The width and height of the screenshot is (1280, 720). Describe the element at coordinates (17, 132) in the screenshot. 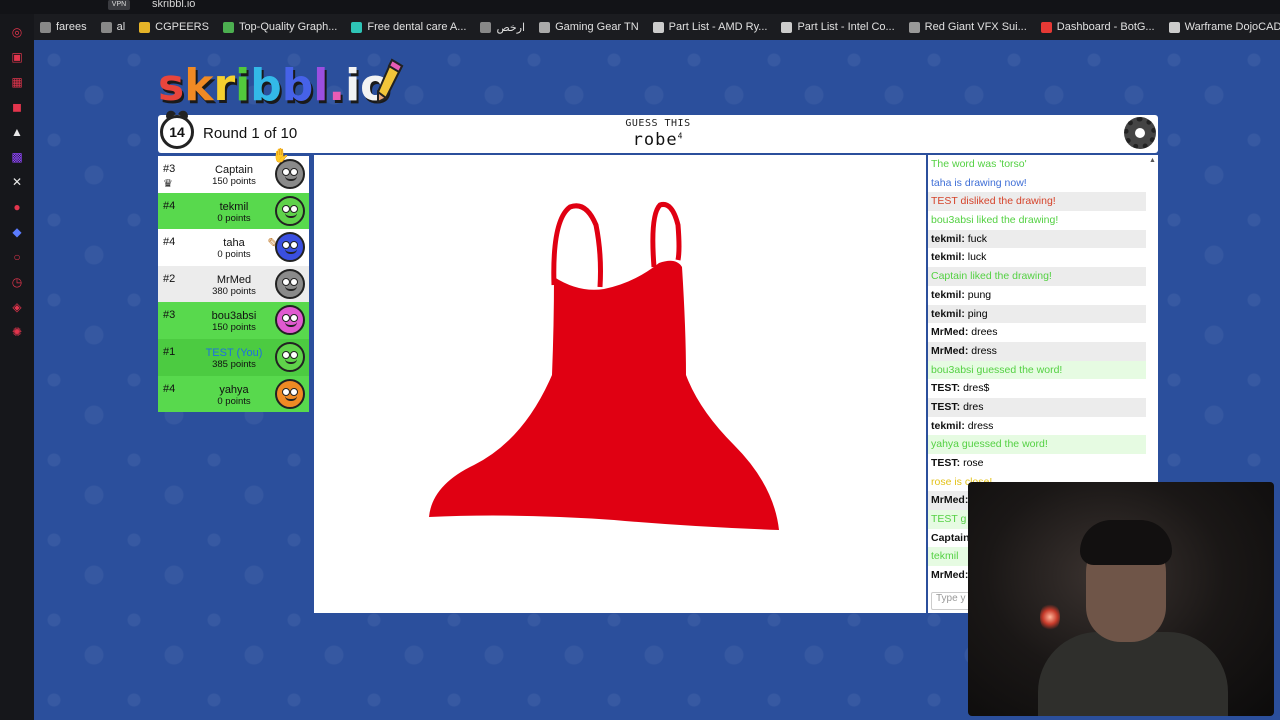

I see `arrow-icon: ▲` at that location.